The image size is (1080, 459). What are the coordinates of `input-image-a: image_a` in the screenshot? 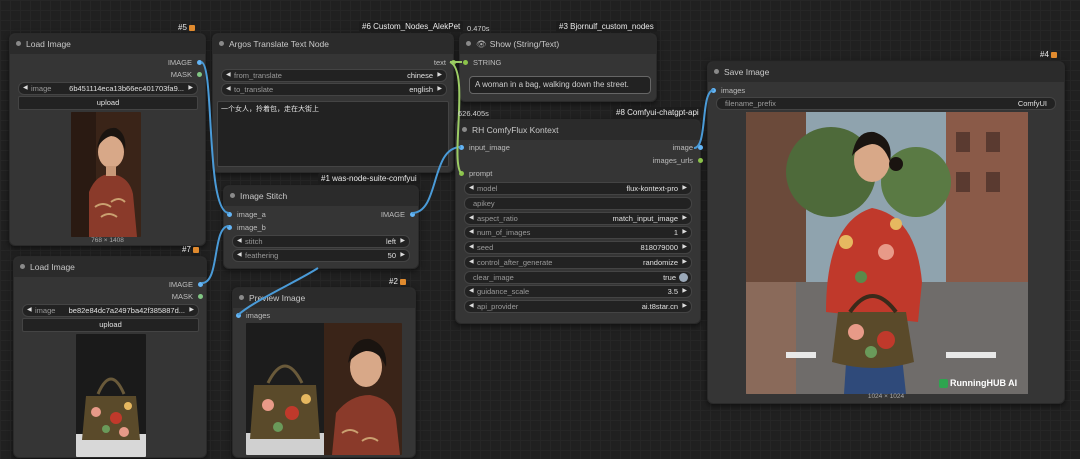 It's located at (246, 215).